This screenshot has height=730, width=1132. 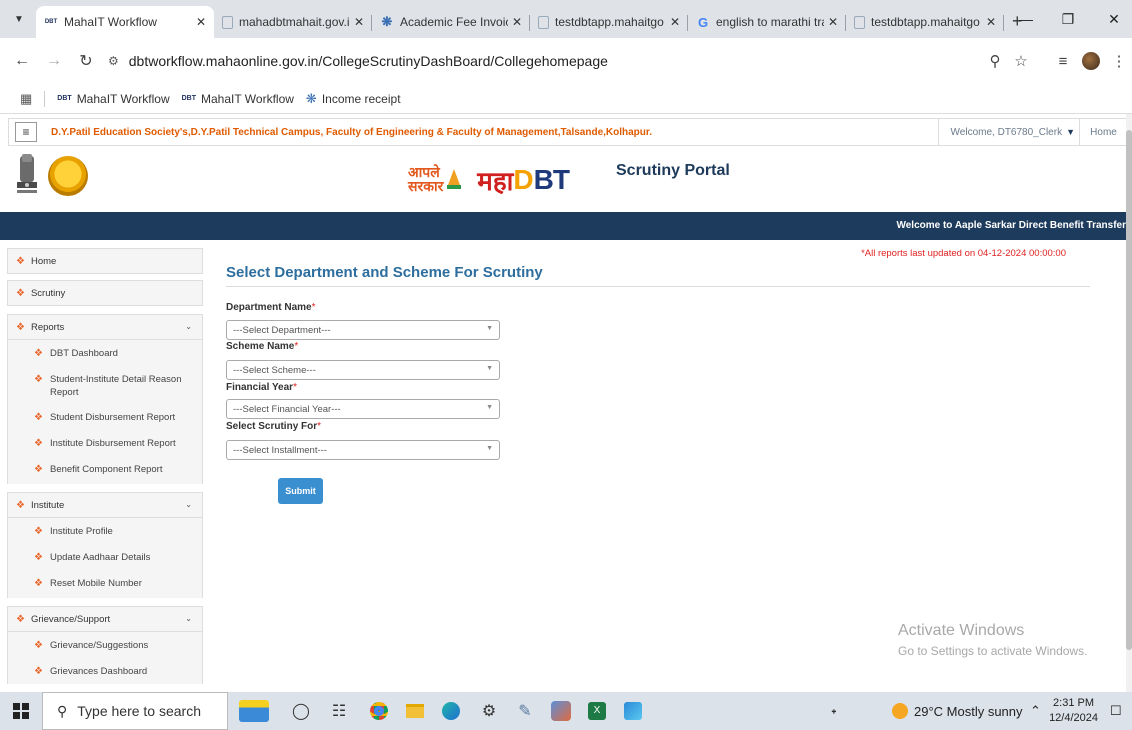 I want to click on installment-select: ---Select Installment--- ▼, so click(x=363, y=450).